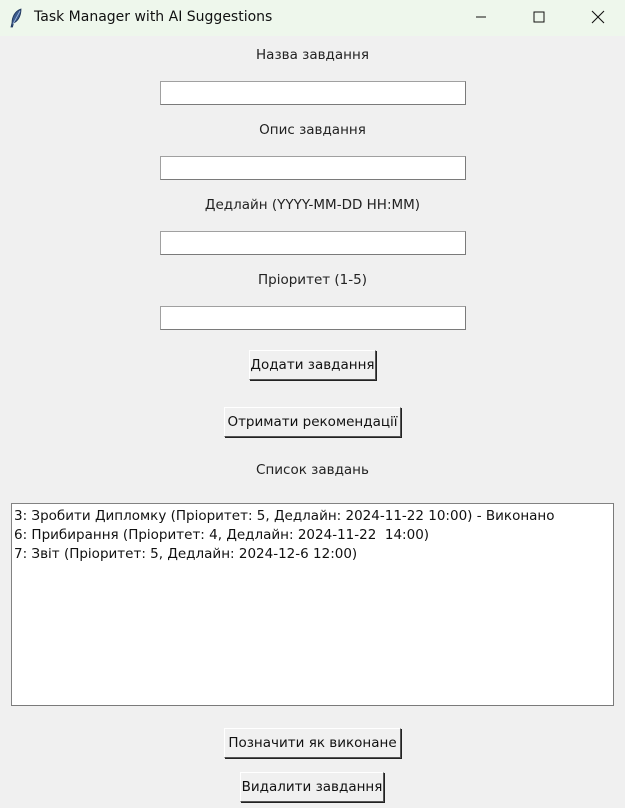 This screenshot has height=808, width=625. I want to click on minimize-button, so click(481, 17).